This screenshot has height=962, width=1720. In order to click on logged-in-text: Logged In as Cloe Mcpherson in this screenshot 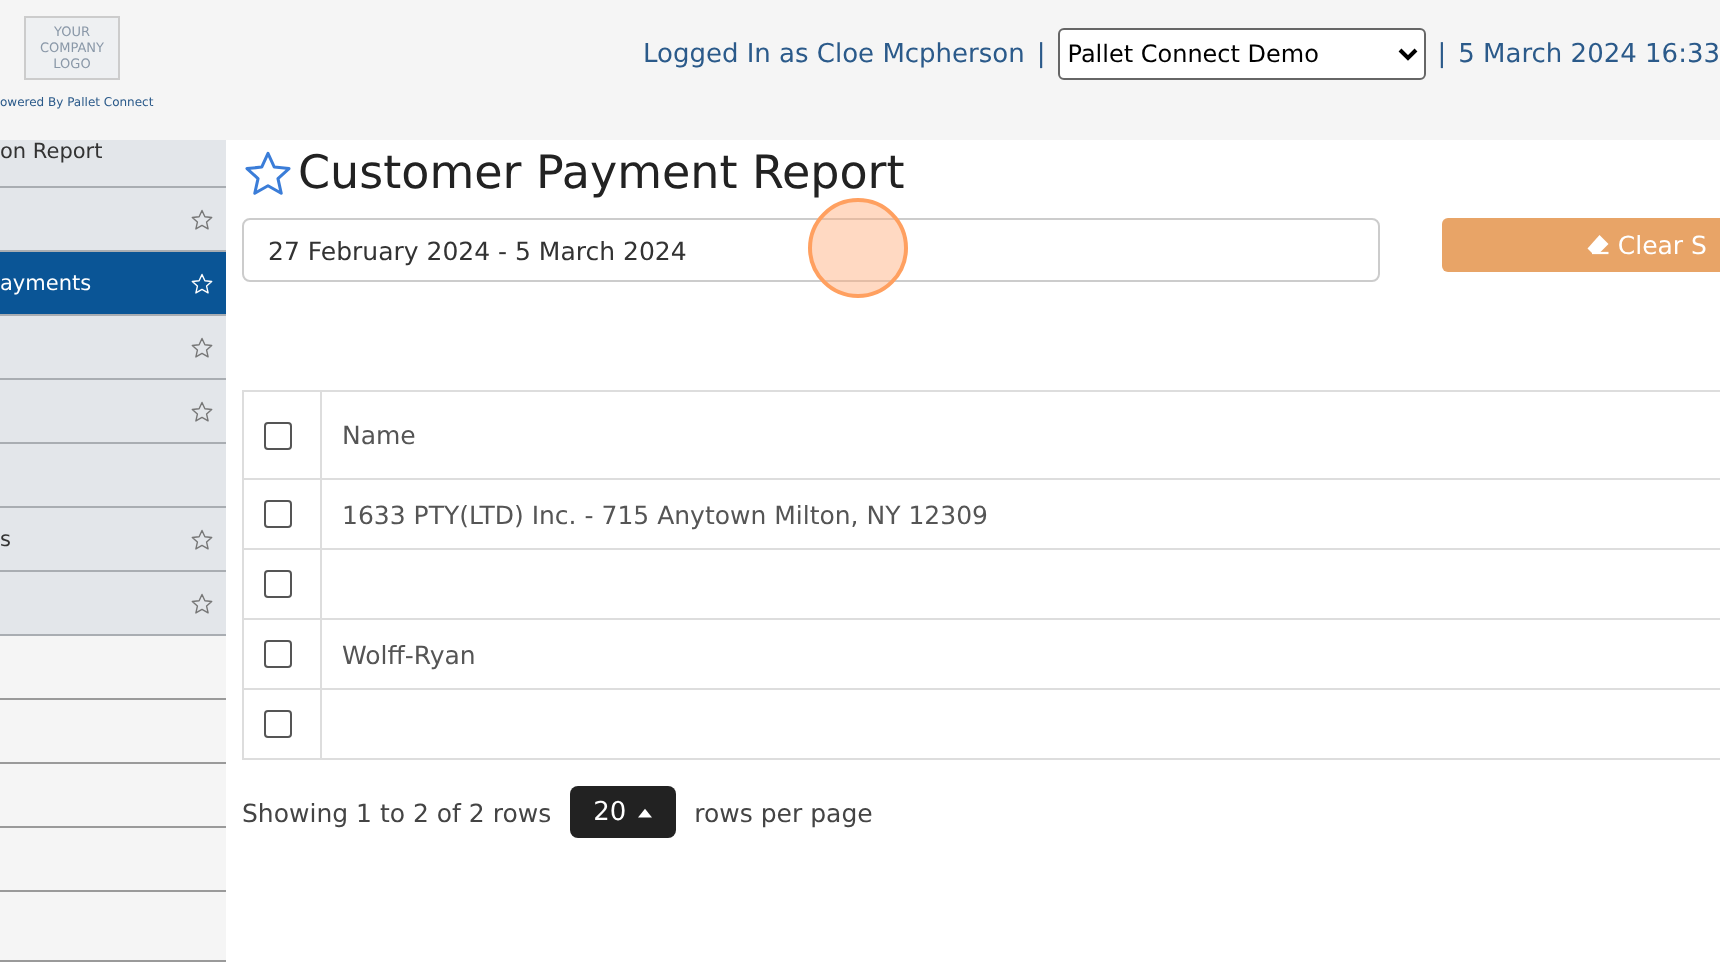, I will do `click(833, 54)`.